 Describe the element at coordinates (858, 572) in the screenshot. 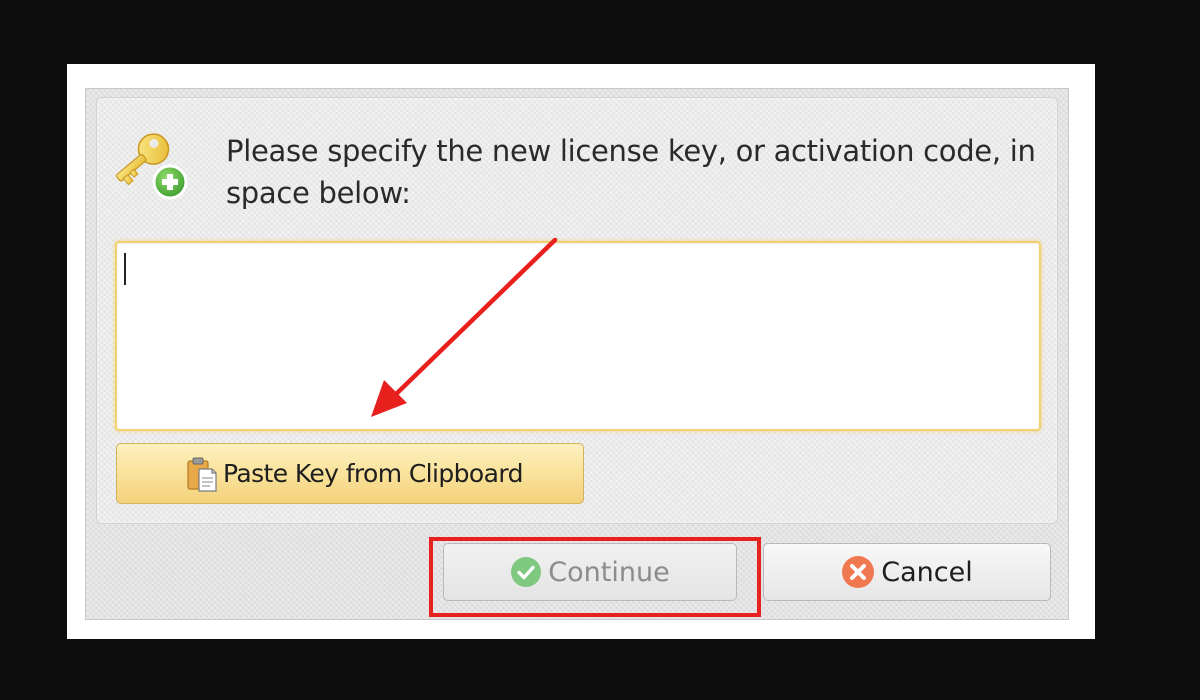

I see `x-circle-icon` at that location.